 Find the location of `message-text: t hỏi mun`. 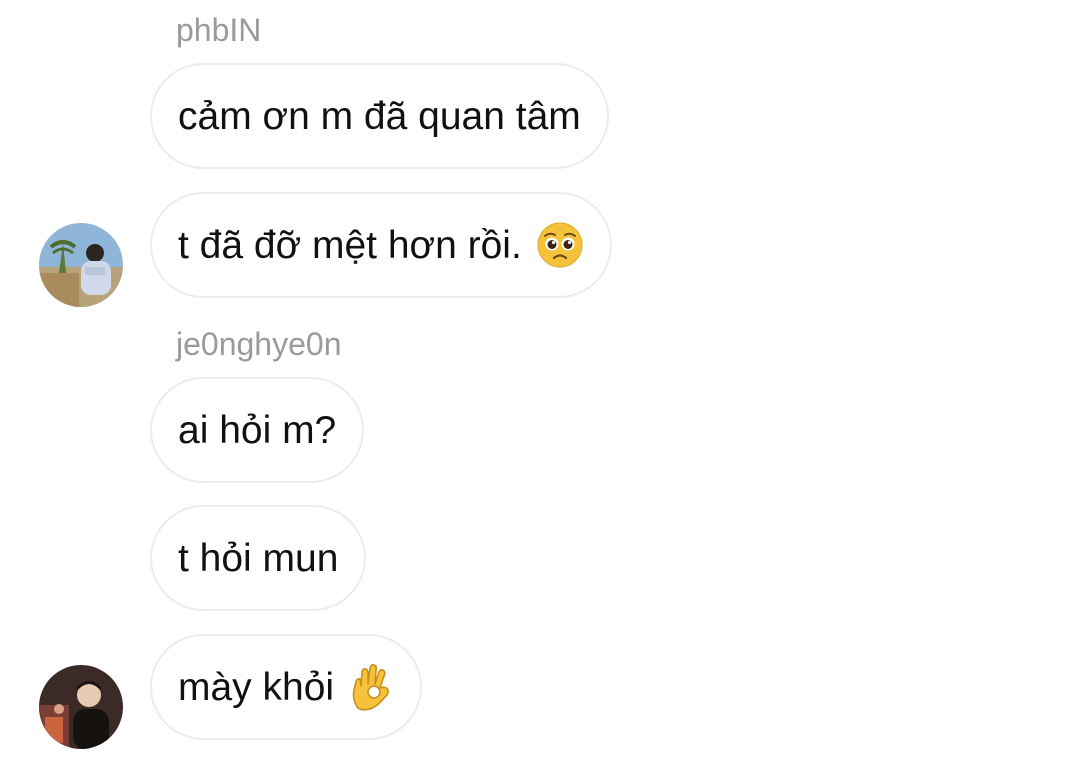

message-text: t hỏi mun is located at coordinates (258, 558).